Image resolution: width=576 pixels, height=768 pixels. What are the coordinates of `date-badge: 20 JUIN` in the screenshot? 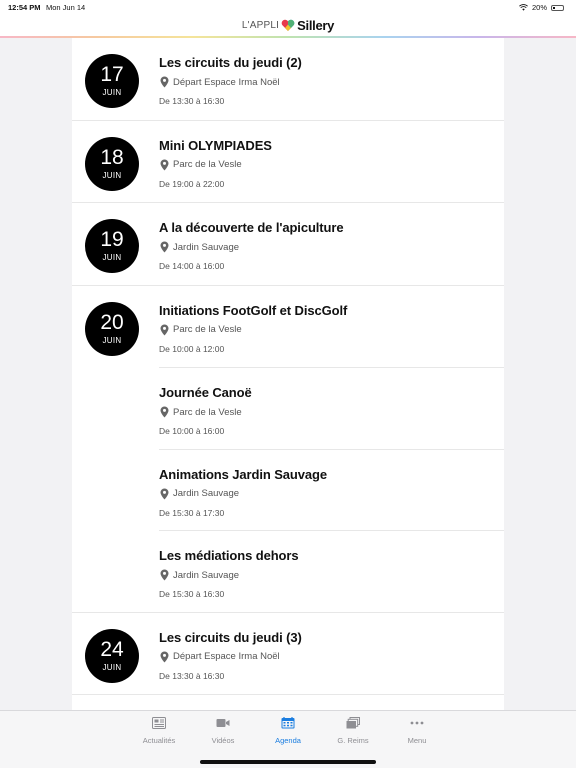 It's located at (112, 328).